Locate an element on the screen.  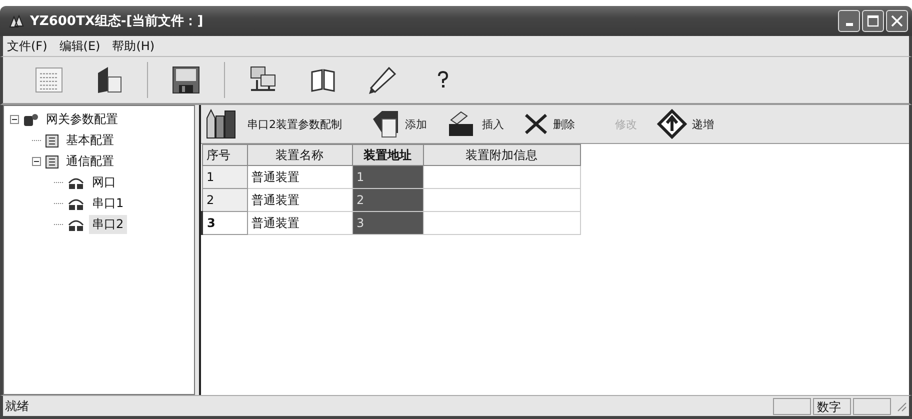
menu-item: 文件(F) is located at coordinates (27, 46).